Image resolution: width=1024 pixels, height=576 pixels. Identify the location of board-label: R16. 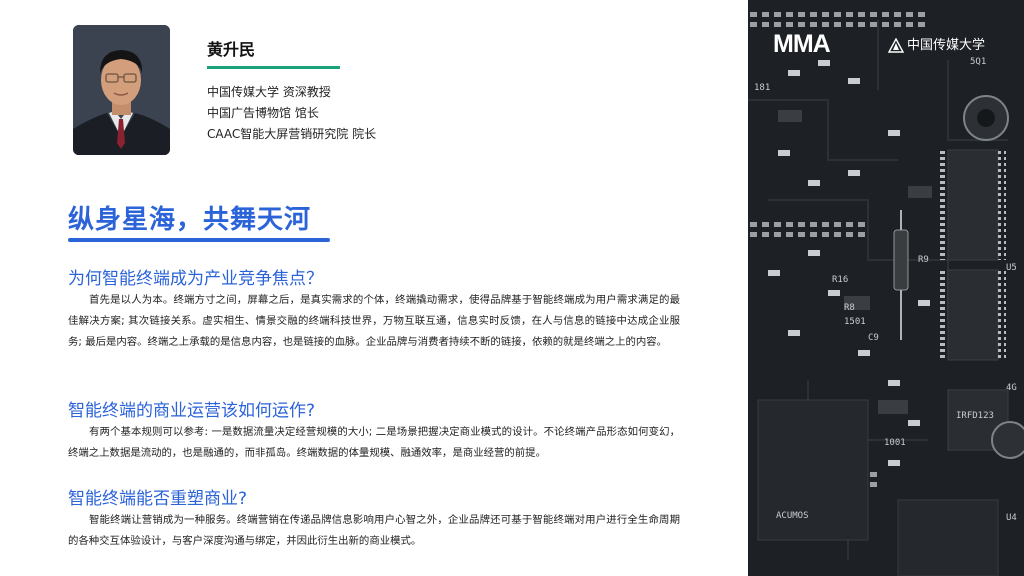
(840, 280).